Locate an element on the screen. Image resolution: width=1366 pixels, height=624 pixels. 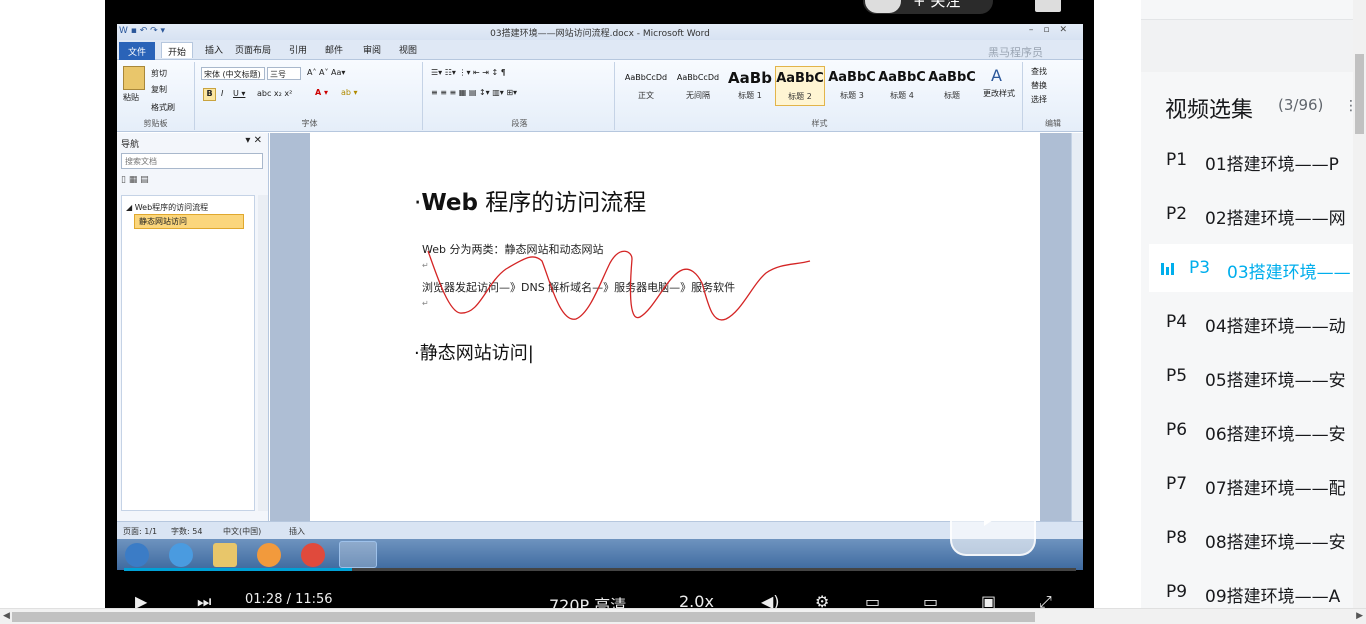
replace-button: 替换 is located at coordinates (1039, 85).